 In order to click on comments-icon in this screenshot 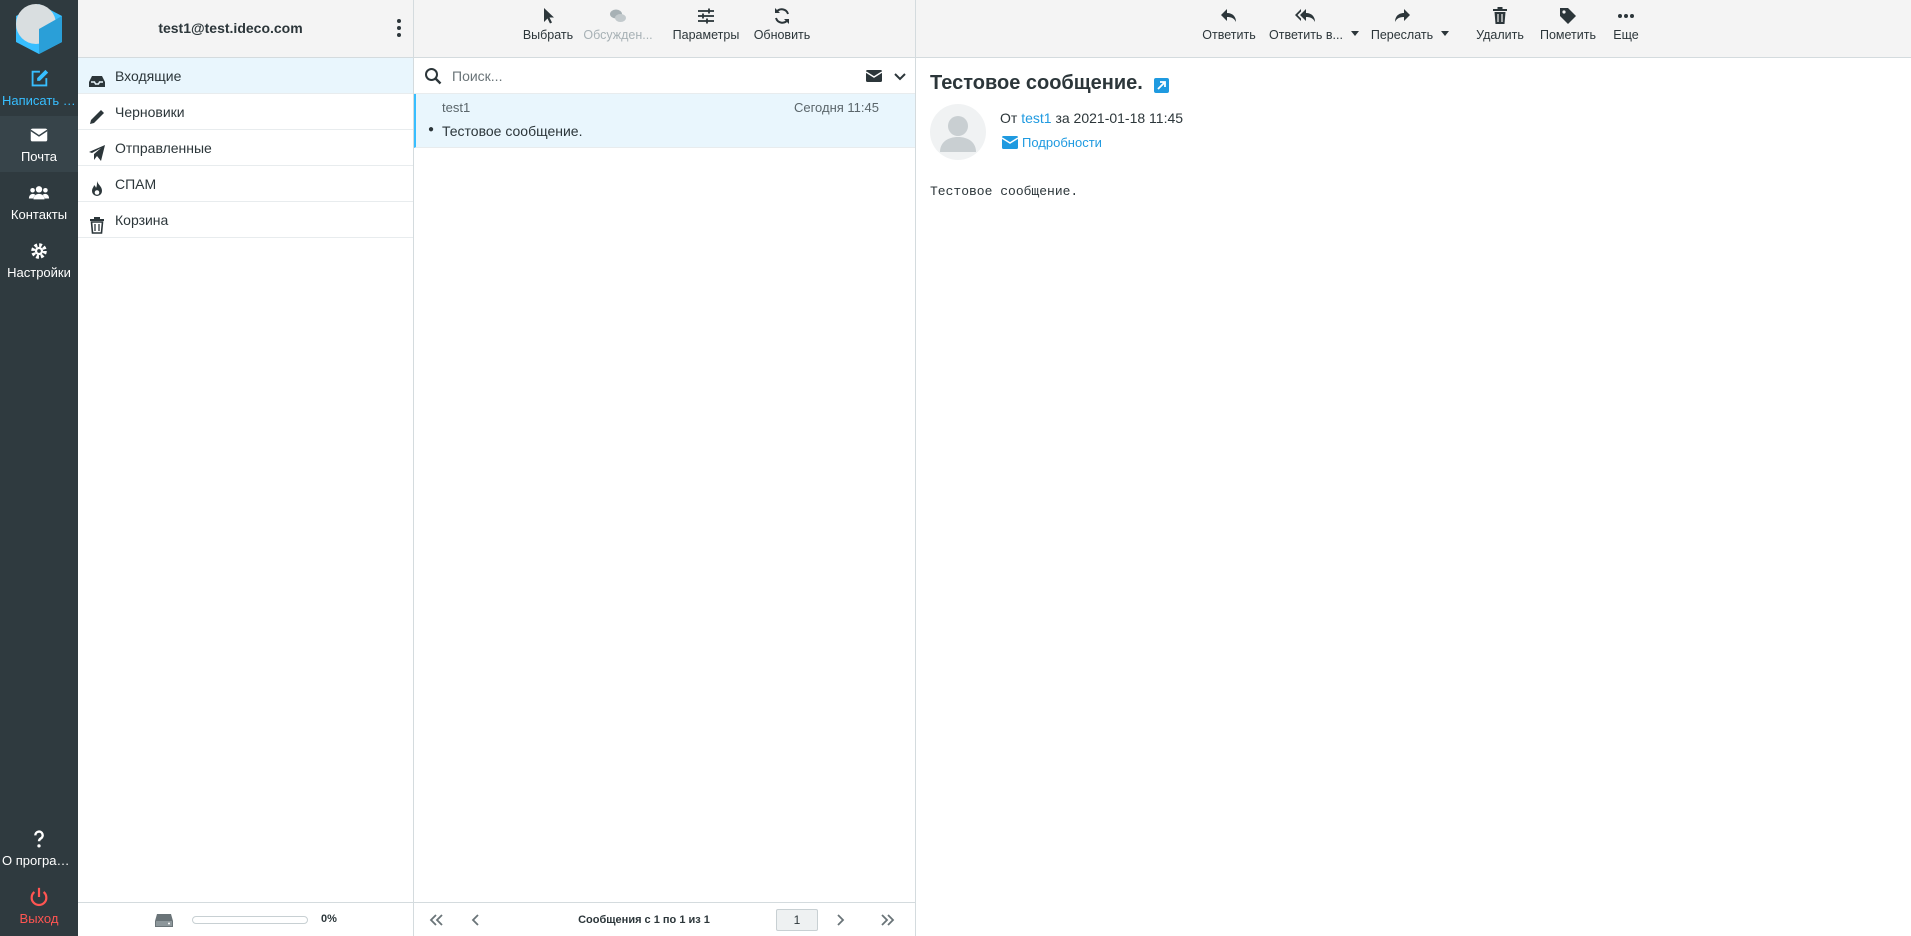, I will do `click(618, 17)`.